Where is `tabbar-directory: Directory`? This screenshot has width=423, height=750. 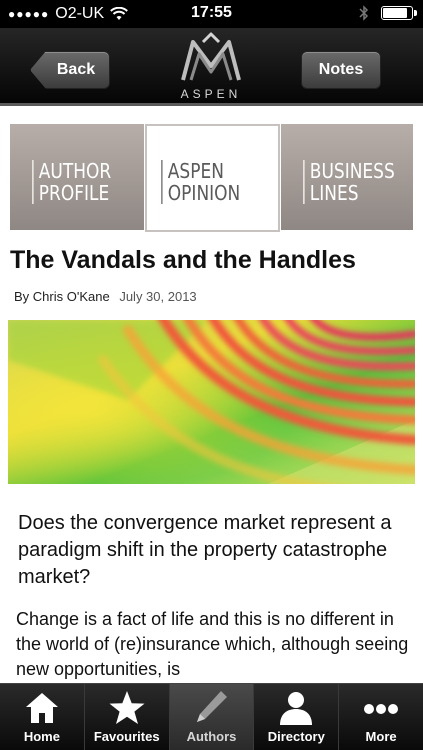 tabbar-directory: Directory is located at coordinates (296, 717).